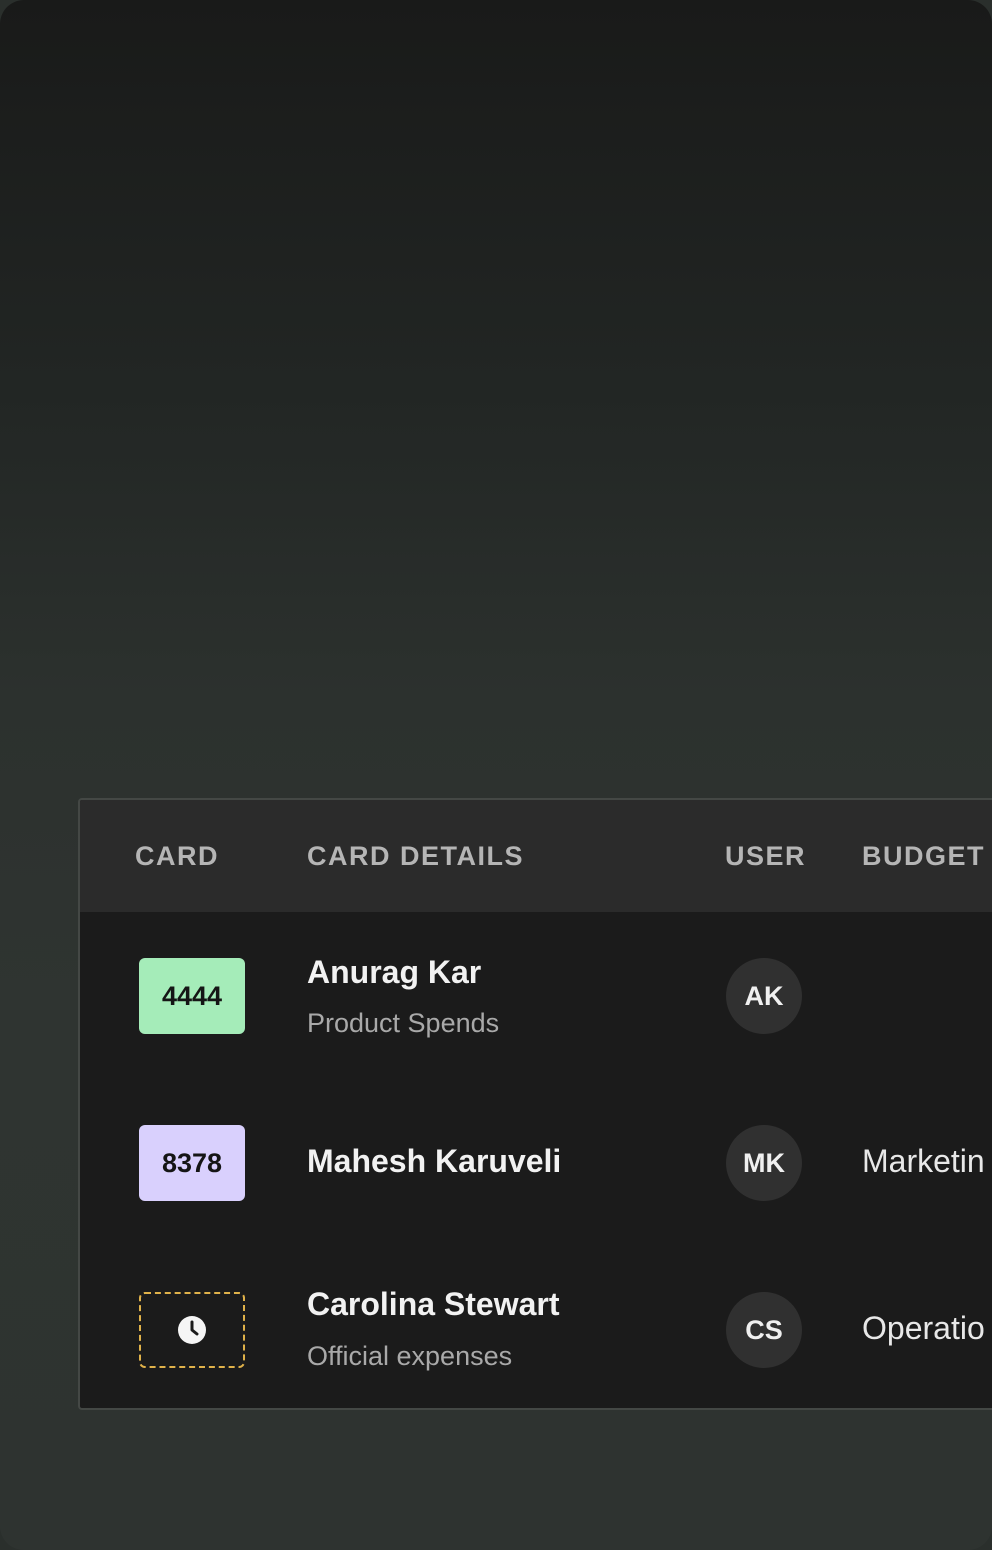 Image resolution: width=992 pixels, height=1550 pixels. What do you see at coordinates (192, 996) in the screenshot?
I see `card-number-chip: 4444` at bounding box center [192, 996].